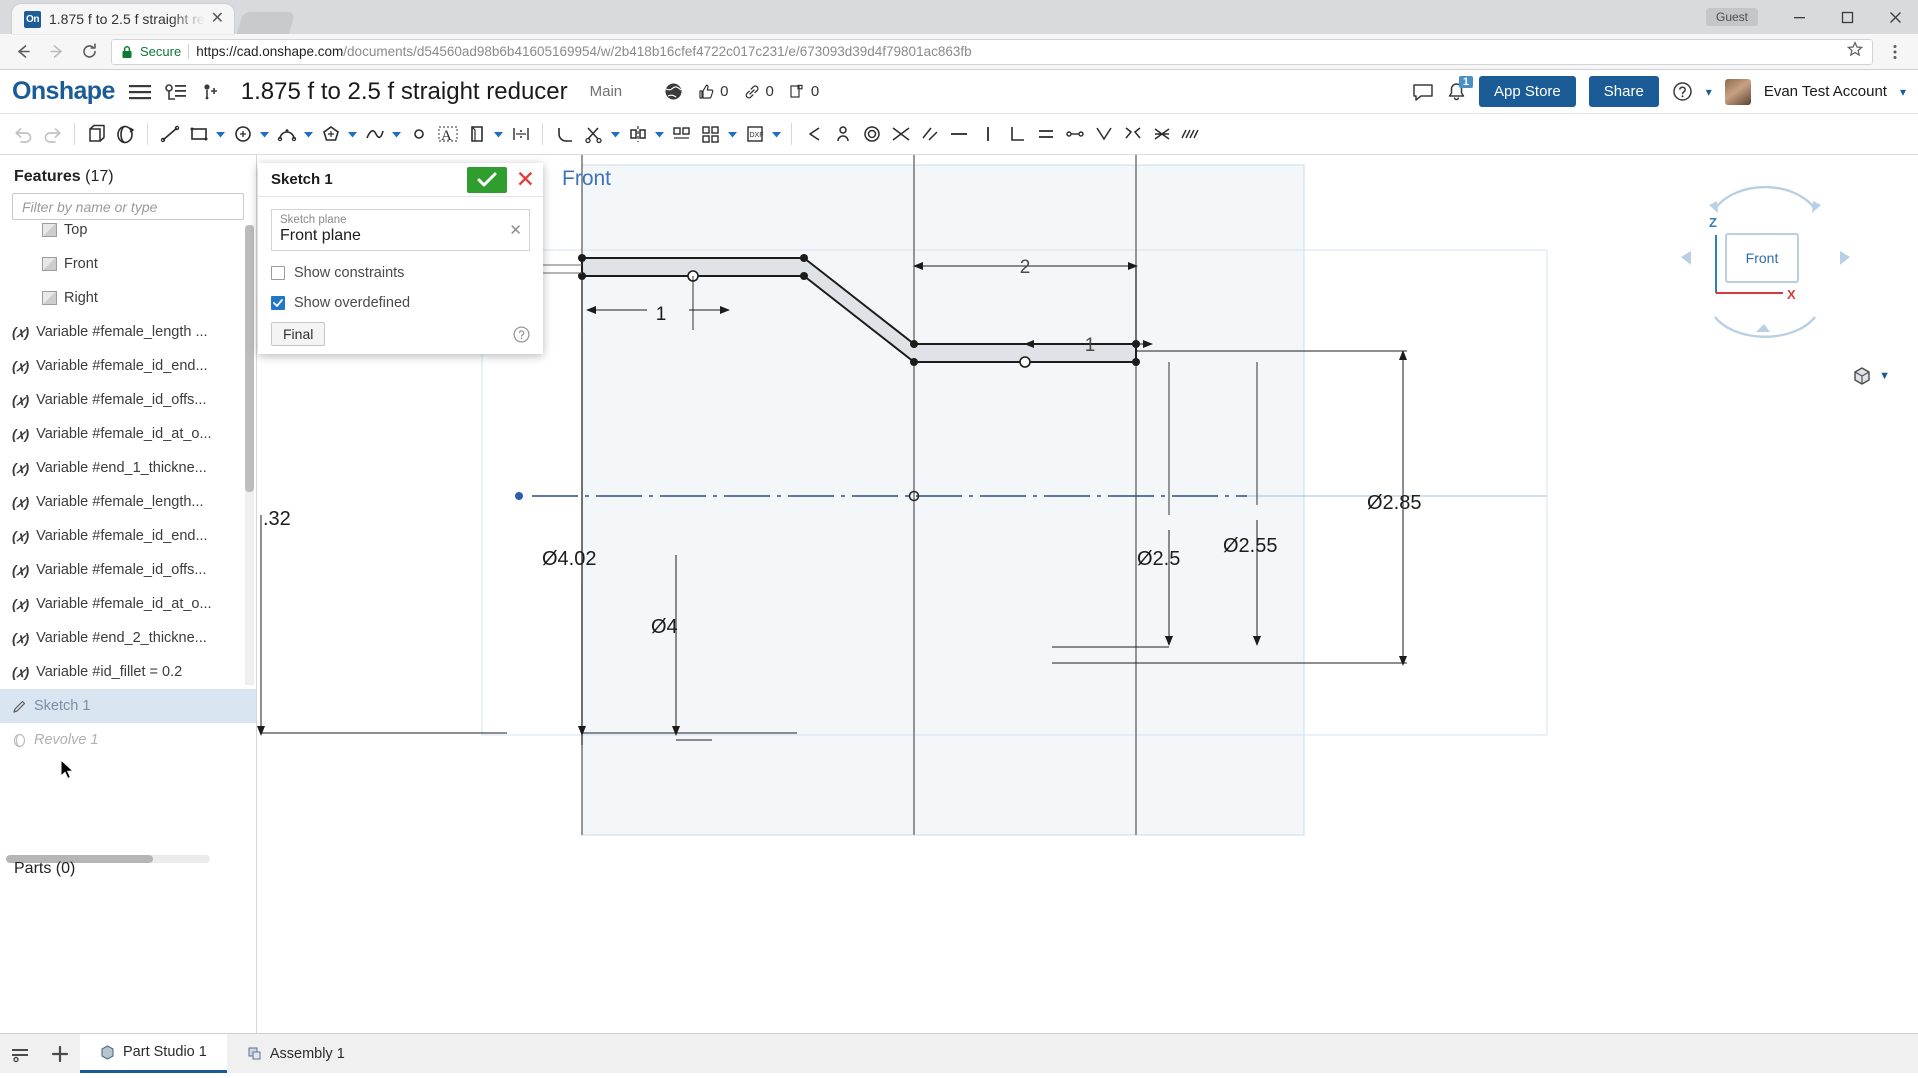 This screenshot has height=1078, width=1918. What do you see at coordinates (295, 1053) in the screenshot?
I see `tab-assembly-1: Assembly 1` at bounding box center [295, 1053].